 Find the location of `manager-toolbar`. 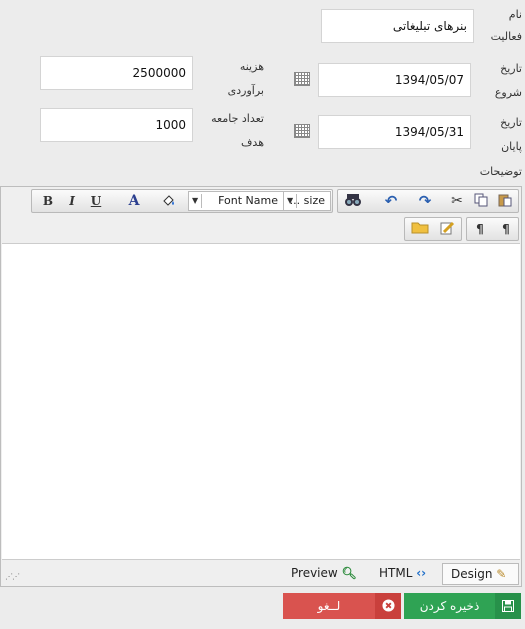

manager-toolbar is located at coordinates (433, 229).